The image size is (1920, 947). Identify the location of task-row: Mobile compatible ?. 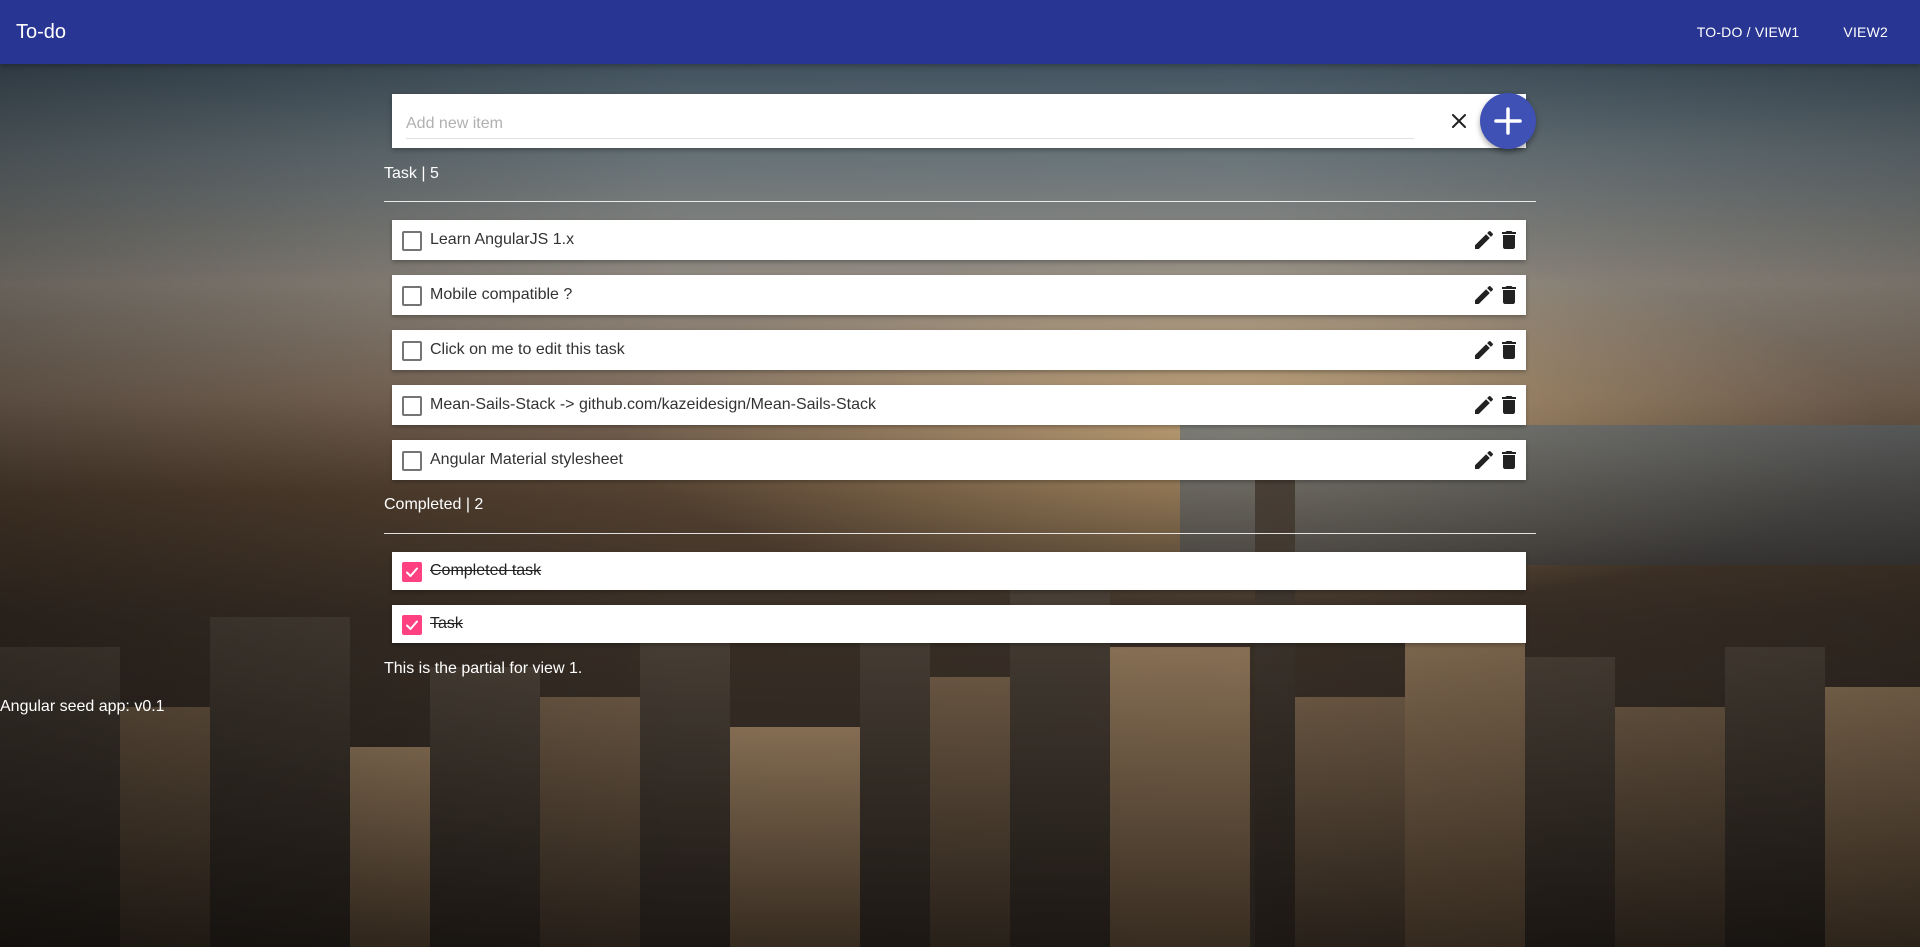
(959, 295).